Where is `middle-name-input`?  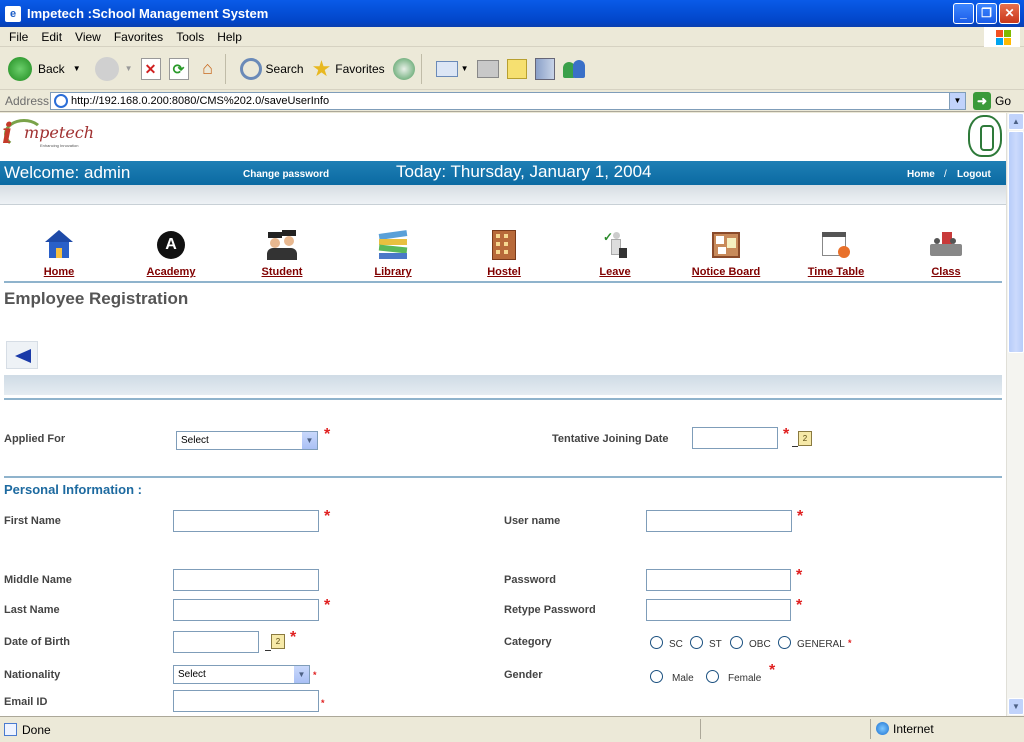
middle-name-input is located at coordinates (246, 580).